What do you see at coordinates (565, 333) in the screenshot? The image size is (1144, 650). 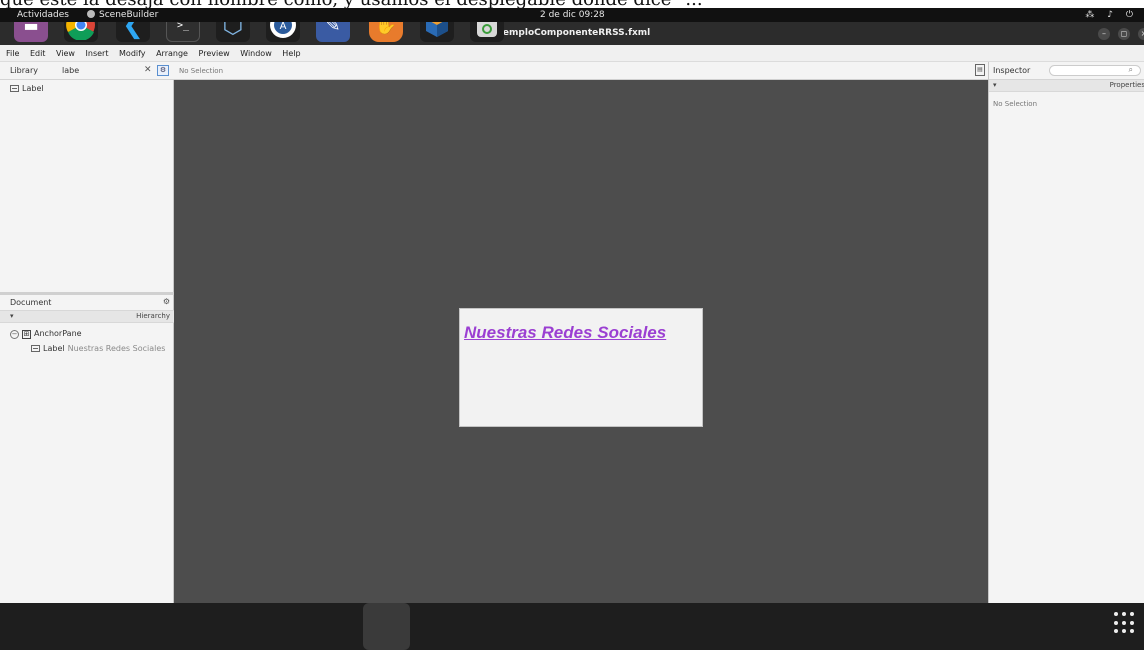 I see `label-nuestras-redes-sociales: Nuestras Redes Sociales` at bounding box center [565, 333].